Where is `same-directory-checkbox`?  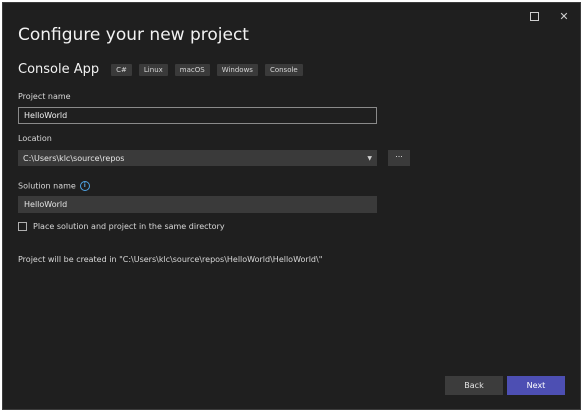
same-directory-checkbox is located at coordinates (22, 226).